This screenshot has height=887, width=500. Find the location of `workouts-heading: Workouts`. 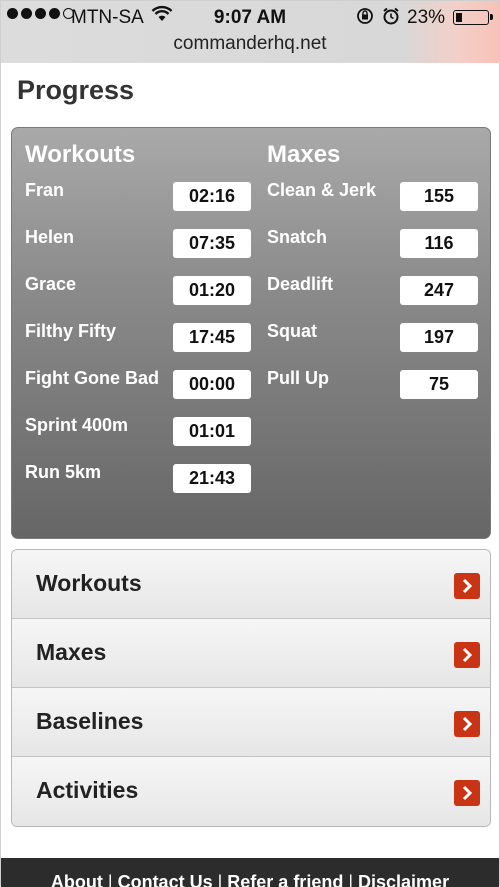

workouts-heading: Workouts is located at coordinates (80, 154).